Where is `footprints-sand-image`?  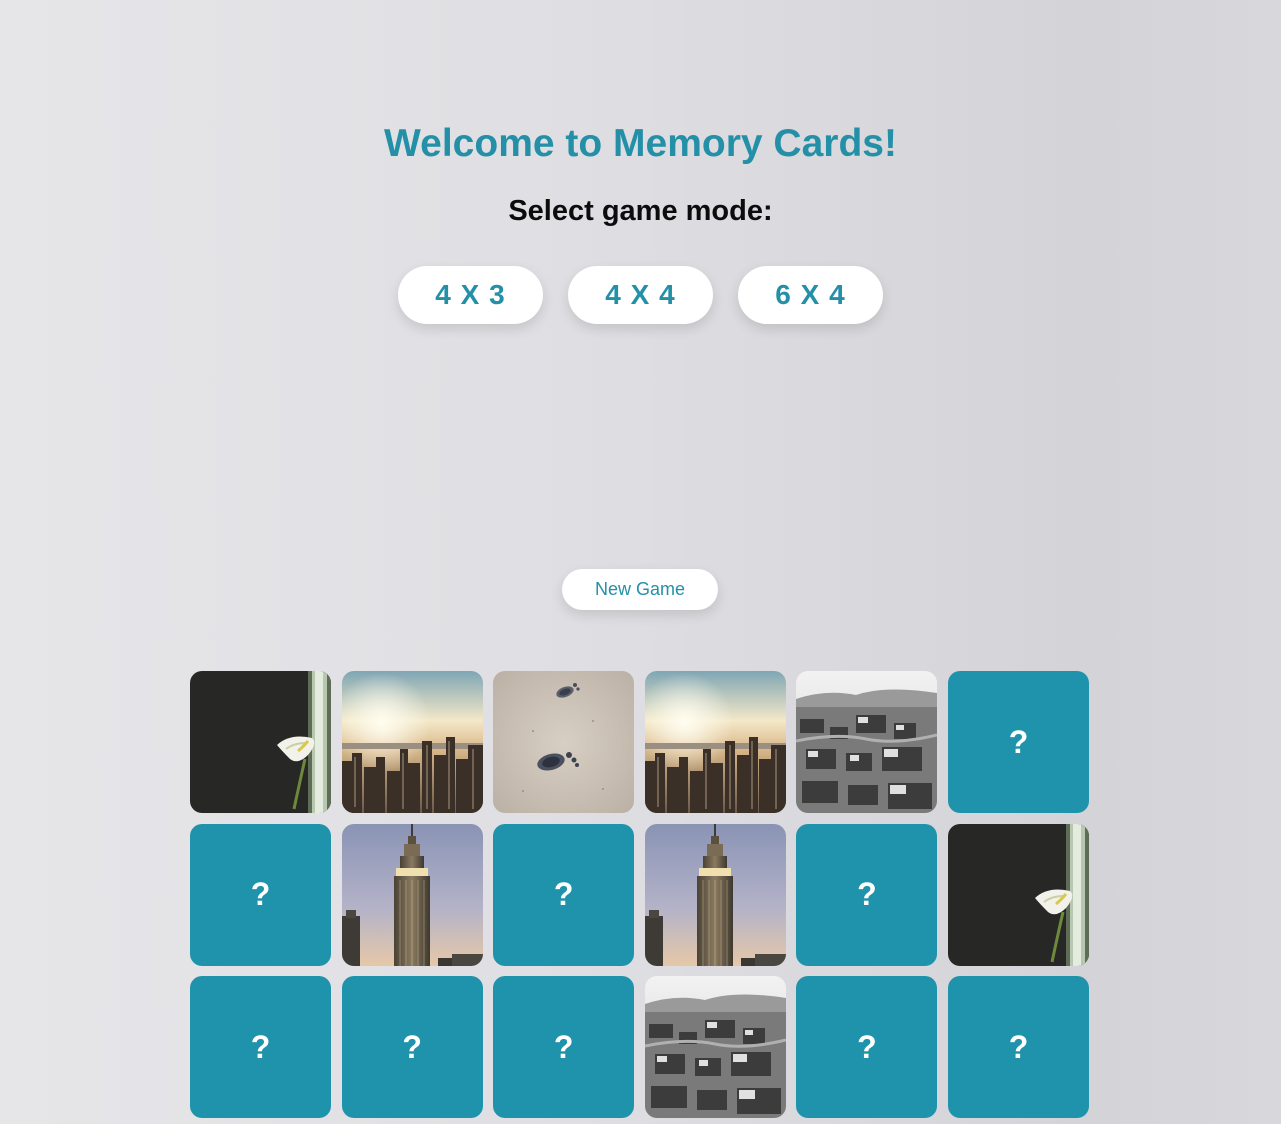 footprints-sand-image is located at coordinates (564, 742).